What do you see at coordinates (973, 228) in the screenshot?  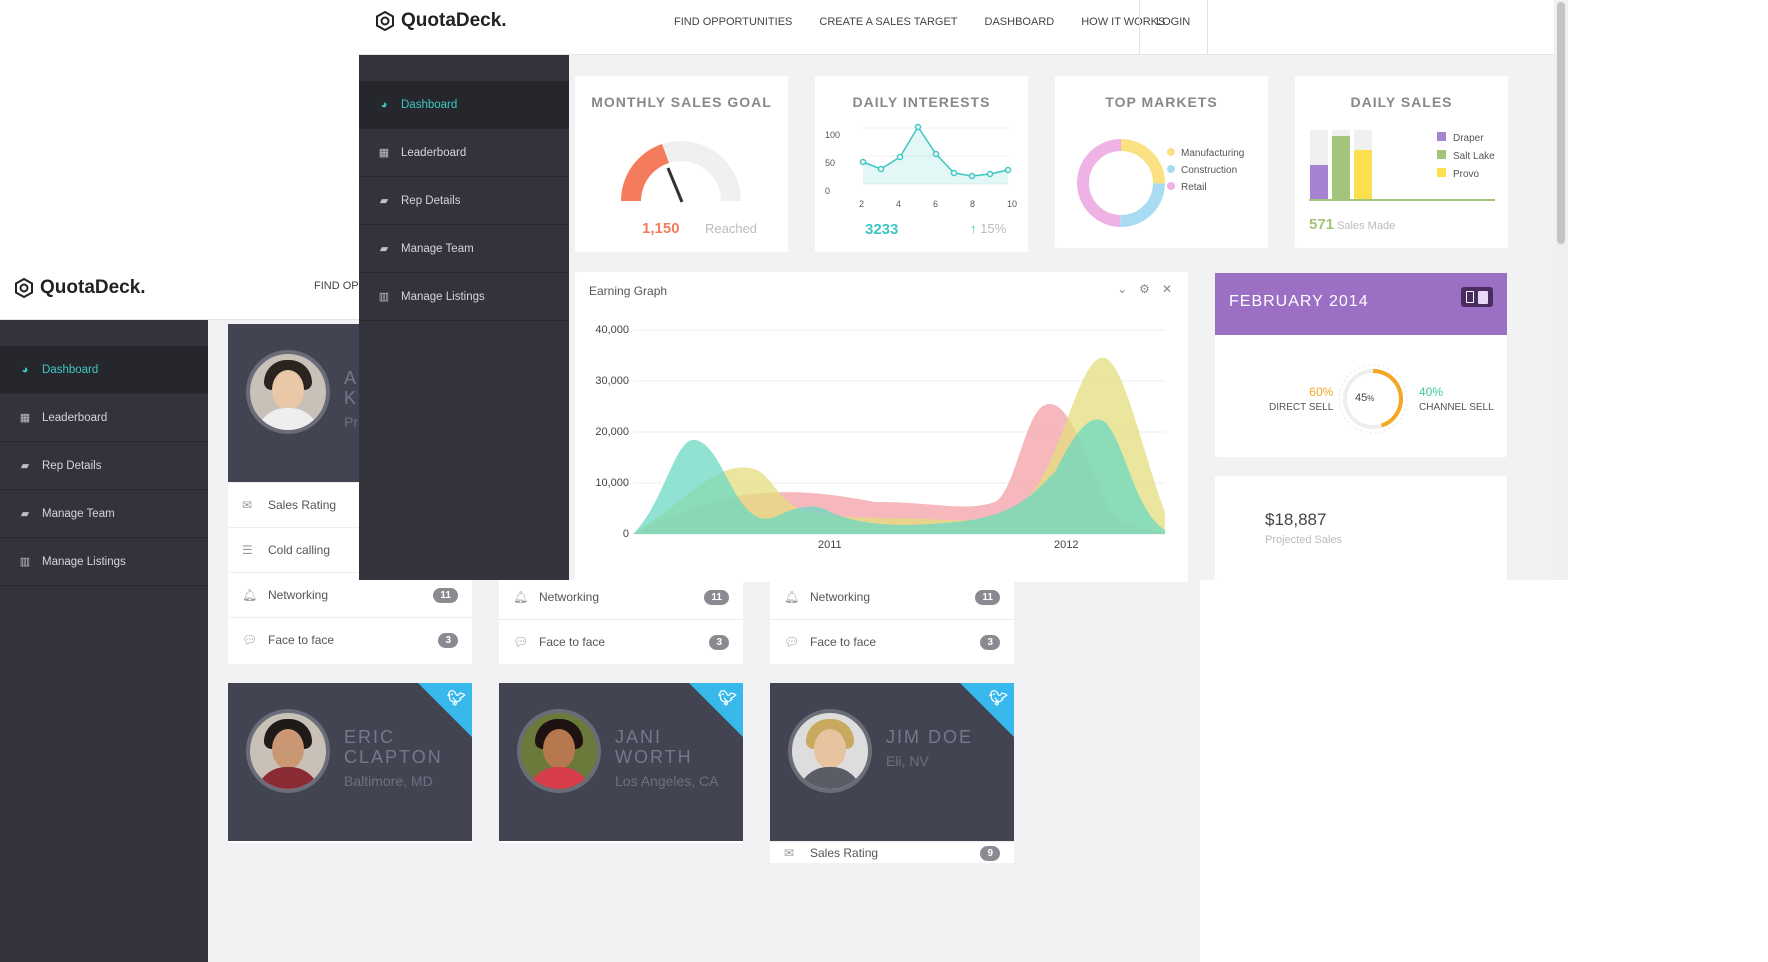 I see `arrow-up-icon: ↑` at bounding box center [973, 228].